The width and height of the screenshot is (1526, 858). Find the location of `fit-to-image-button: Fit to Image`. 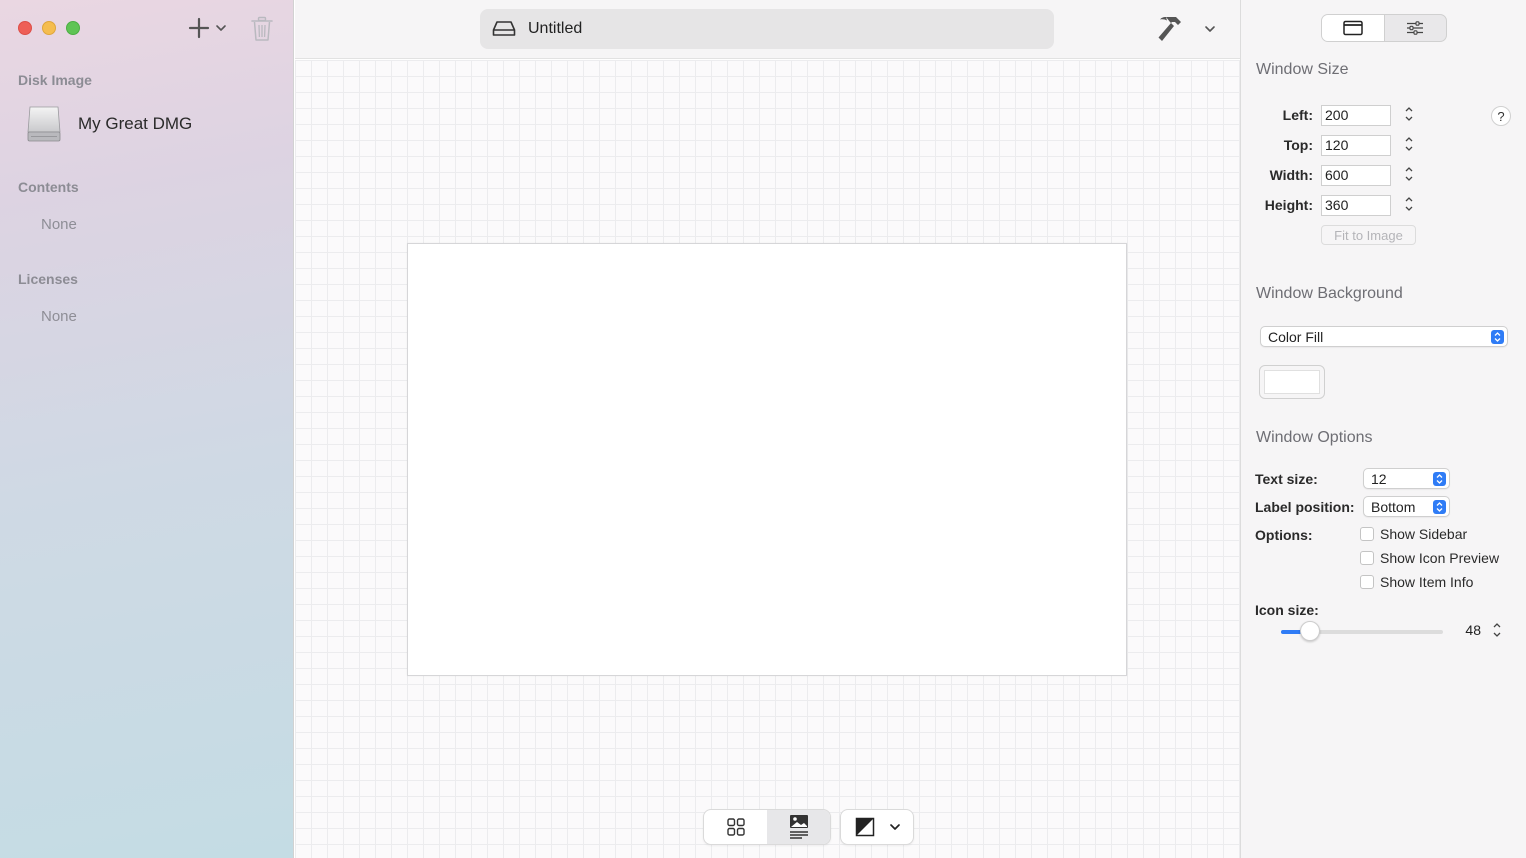

fit-to-image-button: Fit to Image is located at coordinates (1368, 235).